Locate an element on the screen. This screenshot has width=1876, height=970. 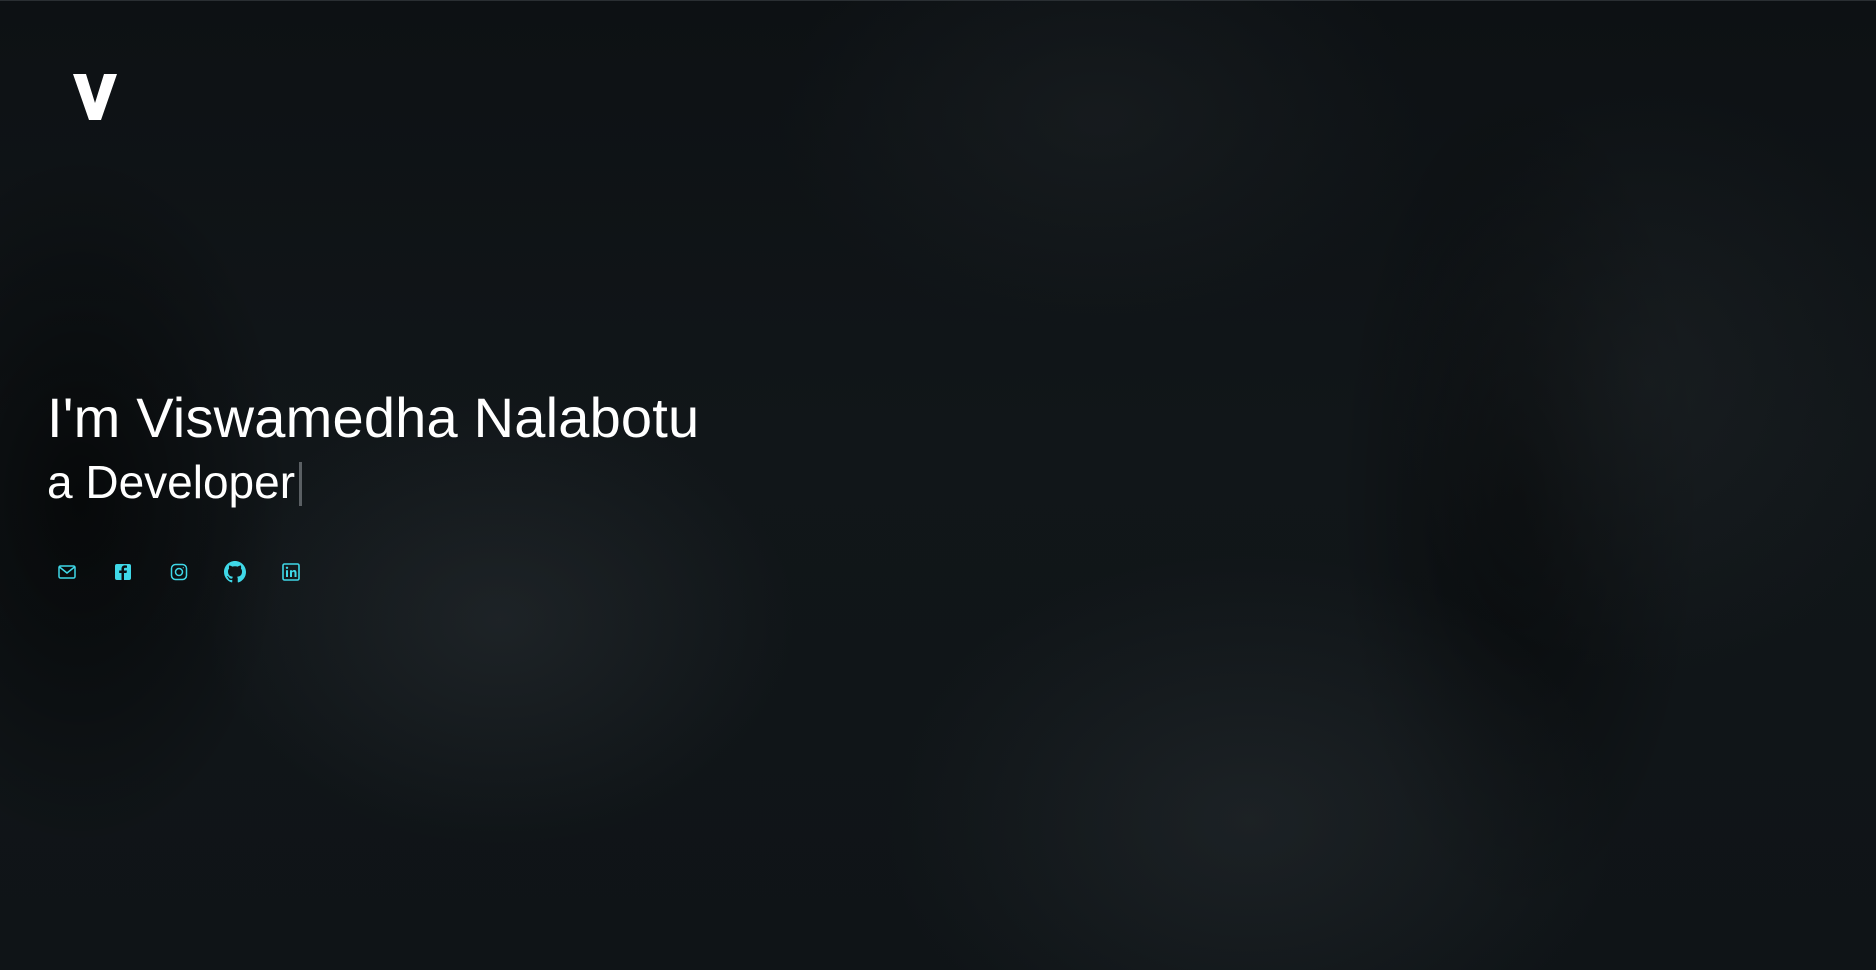
v-logo-icon is located at coordinates (95, 97).